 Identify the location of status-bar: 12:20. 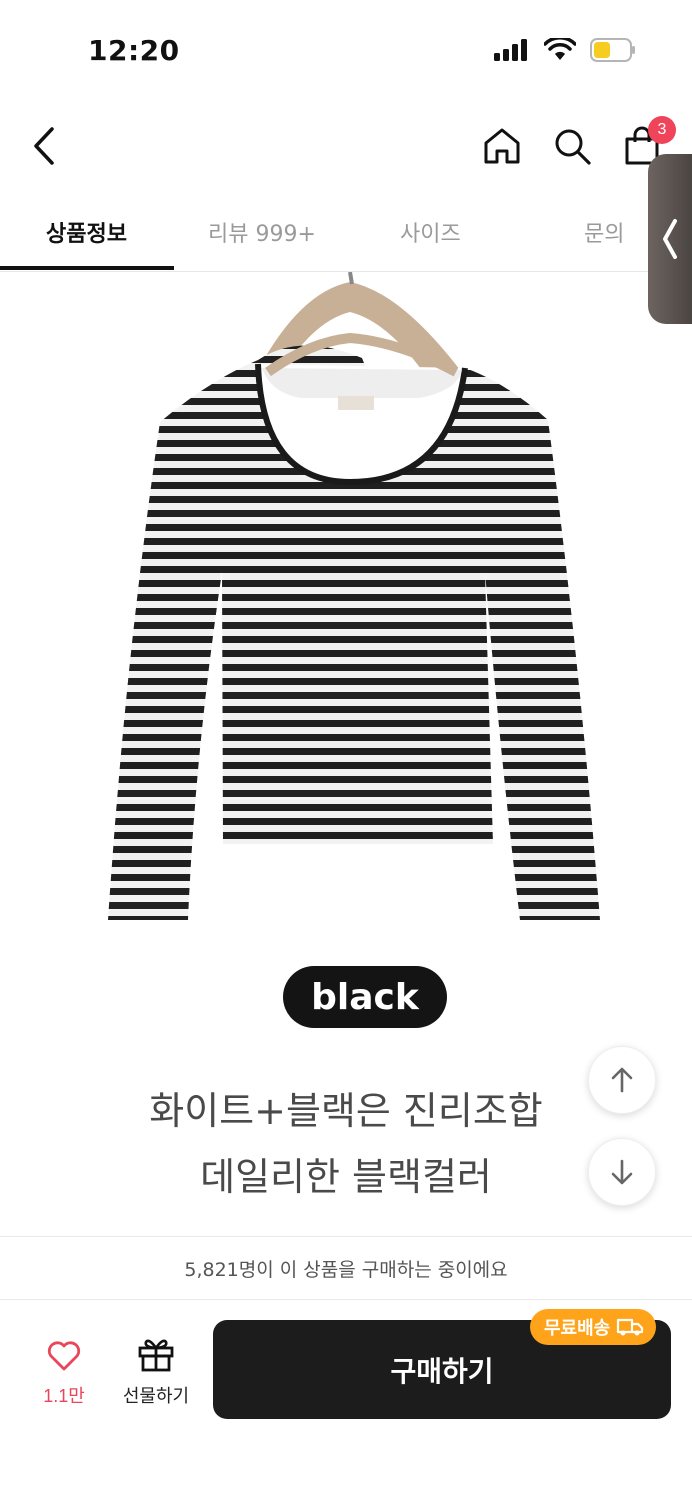
(346, 50).